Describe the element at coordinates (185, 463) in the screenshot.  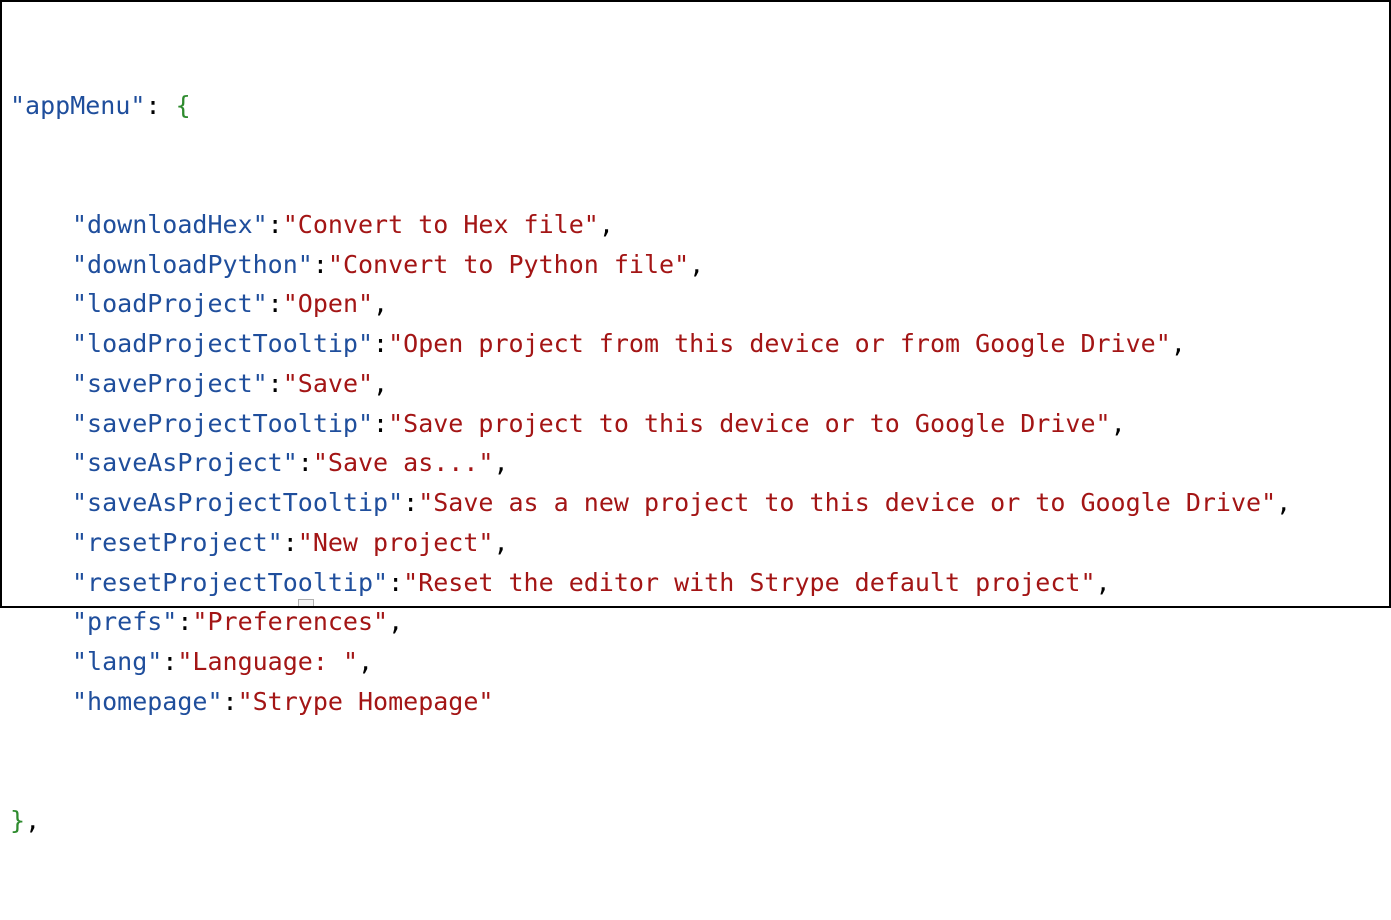
I see `entry-key: "saveAsProject"` at that location.